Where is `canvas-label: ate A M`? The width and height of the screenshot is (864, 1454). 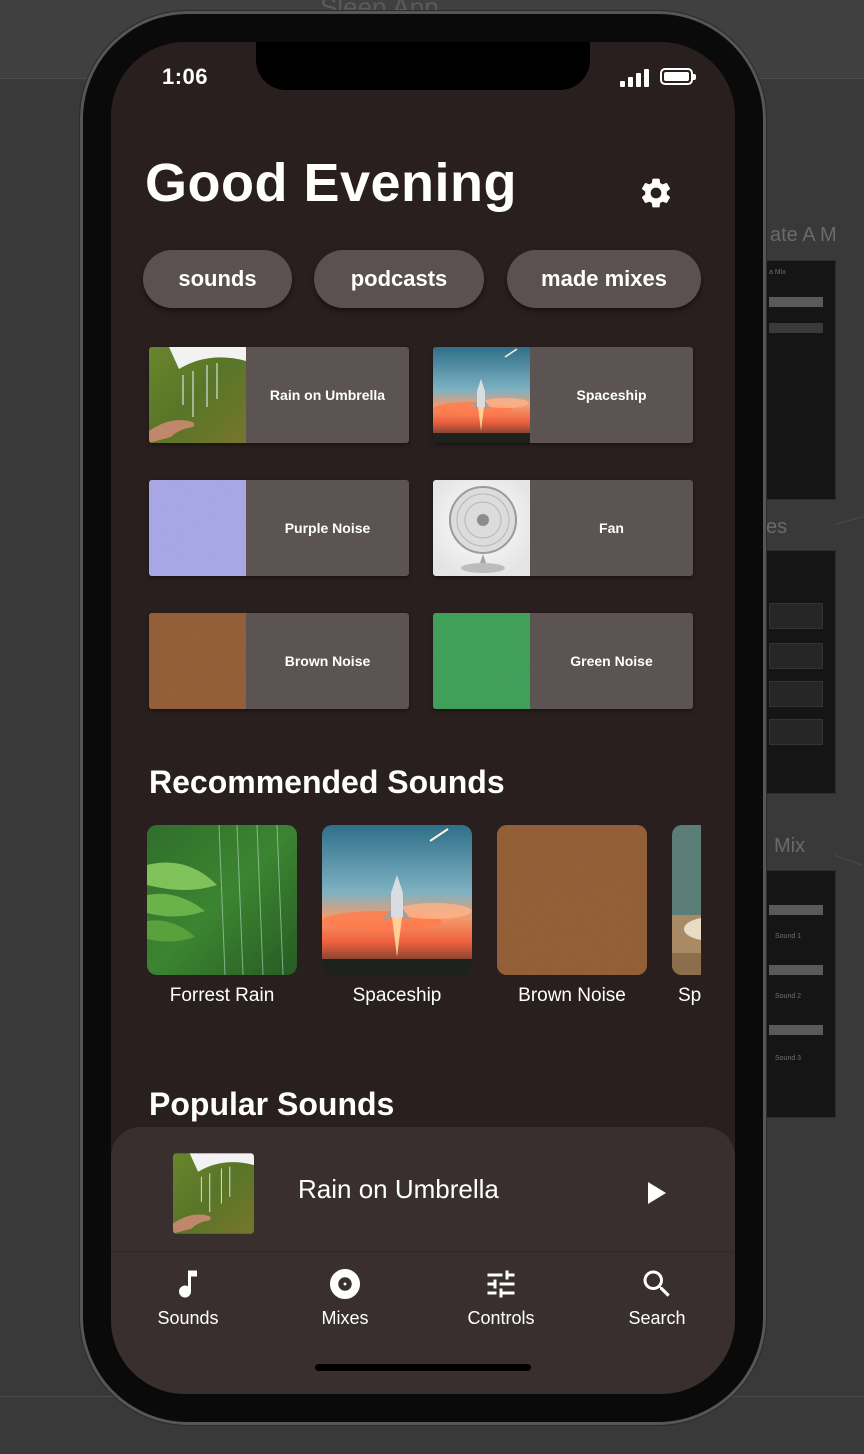 canvas-label: ate A M is located at coordinates (803, 235).